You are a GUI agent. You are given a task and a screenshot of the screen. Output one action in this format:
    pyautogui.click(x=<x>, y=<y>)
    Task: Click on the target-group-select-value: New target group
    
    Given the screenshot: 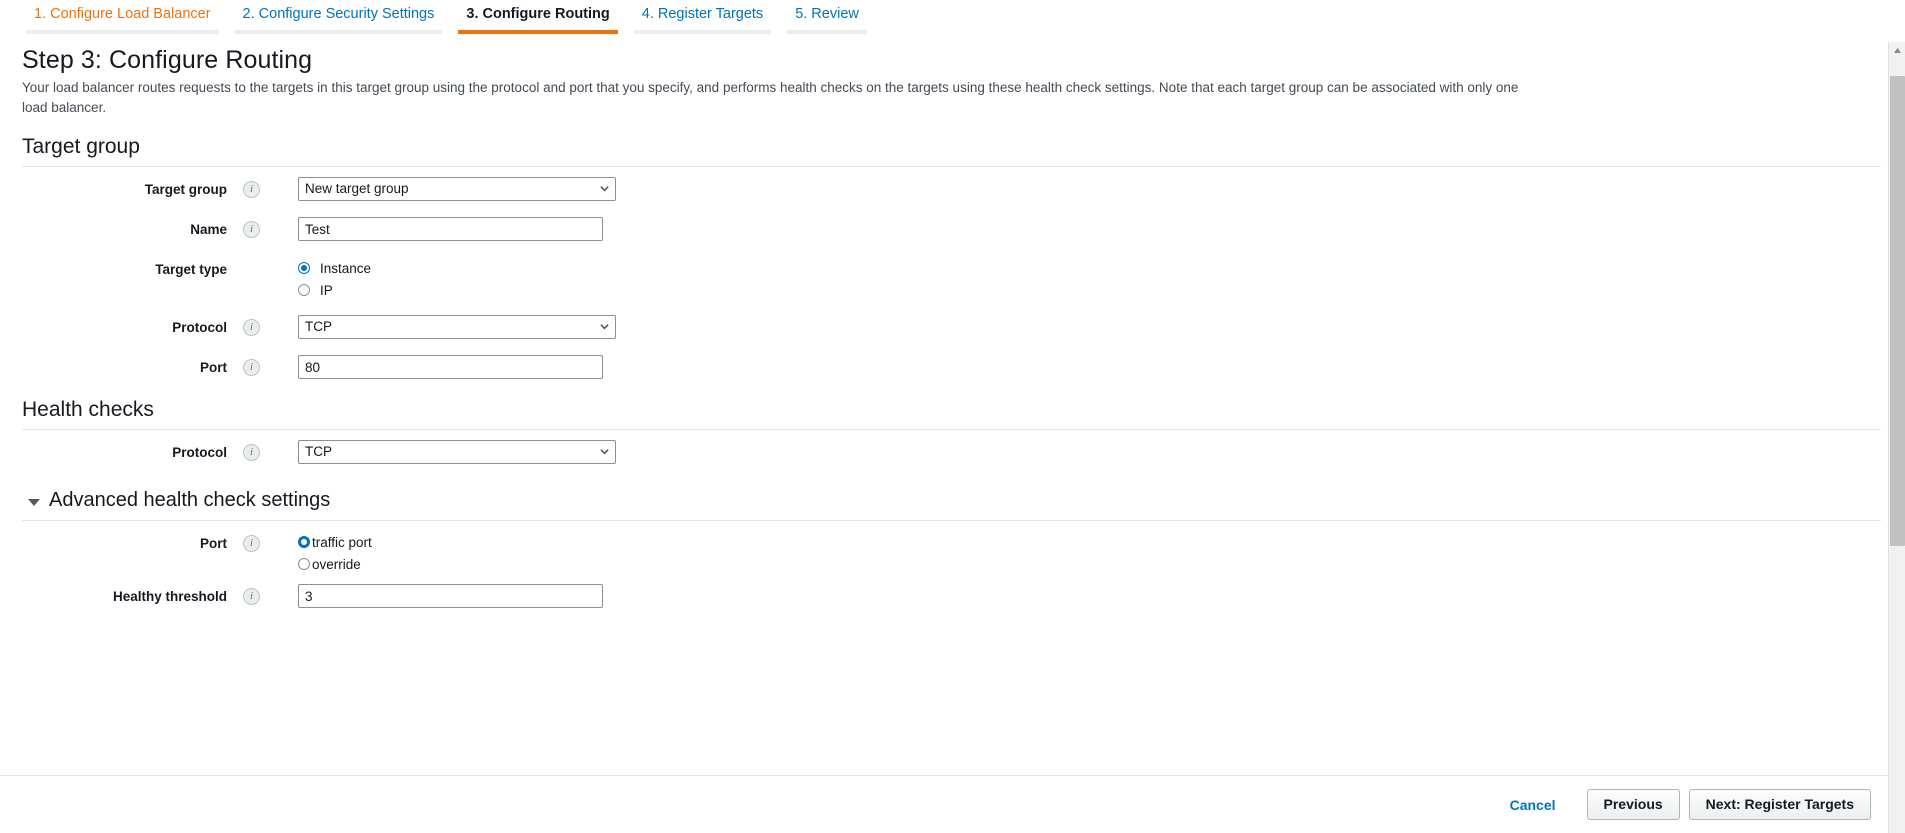 What is the action you would take?
    pyautogui.click(x=457, y=189)
    